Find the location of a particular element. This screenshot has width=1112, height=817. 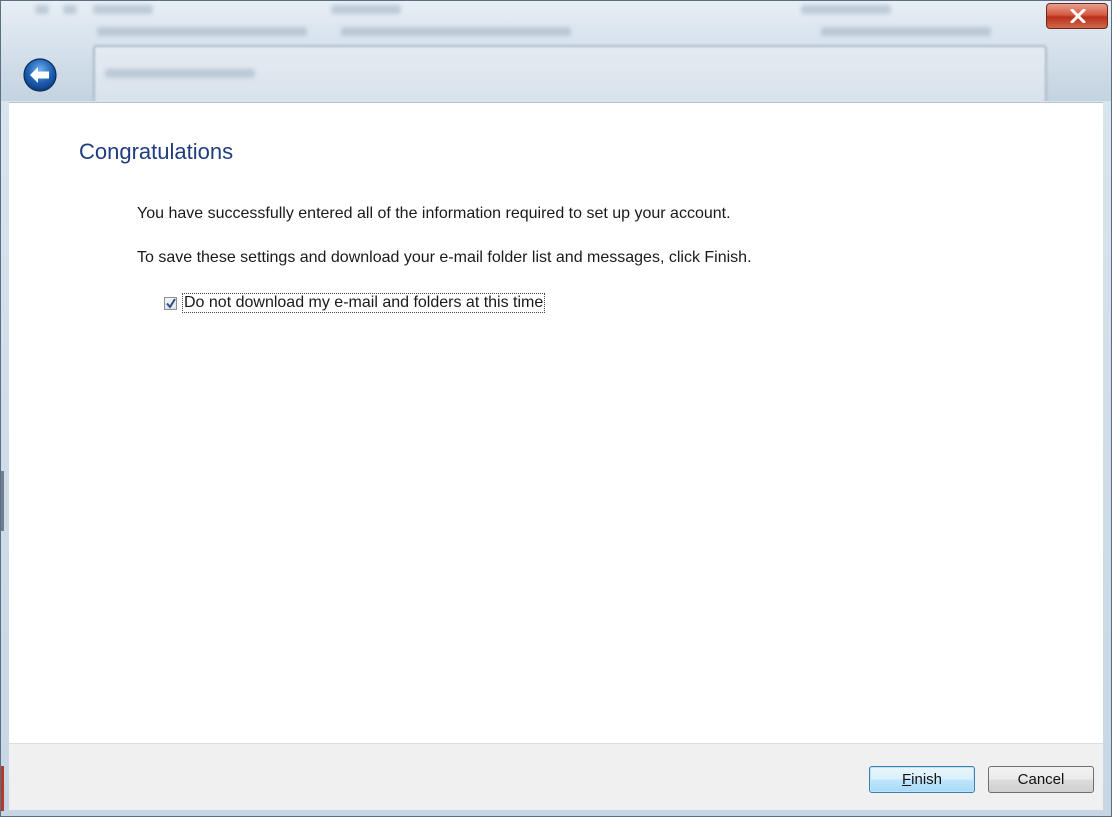

button-bar: Finish Cancel is located at coordinates (556, 776).